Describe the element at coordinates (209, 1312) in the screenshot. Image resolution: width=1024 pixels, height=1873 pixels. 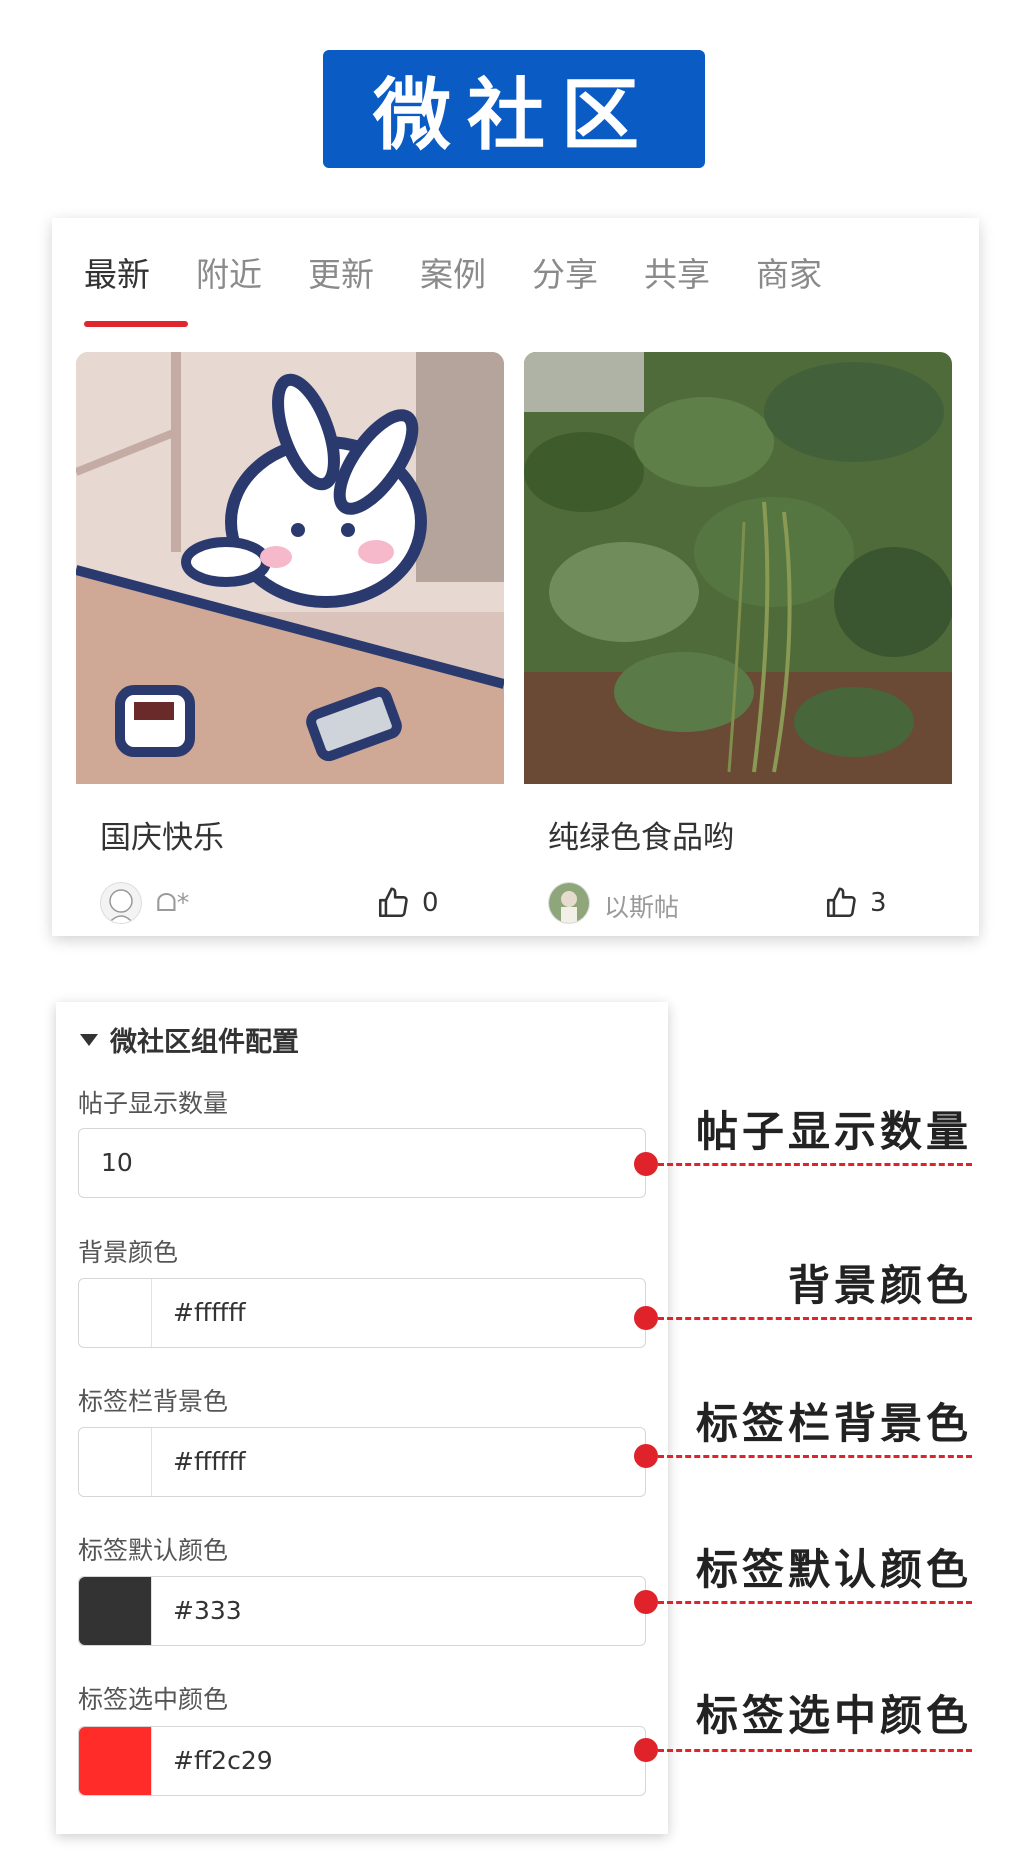
I see `bg-color-value: #ffffff` at that location.